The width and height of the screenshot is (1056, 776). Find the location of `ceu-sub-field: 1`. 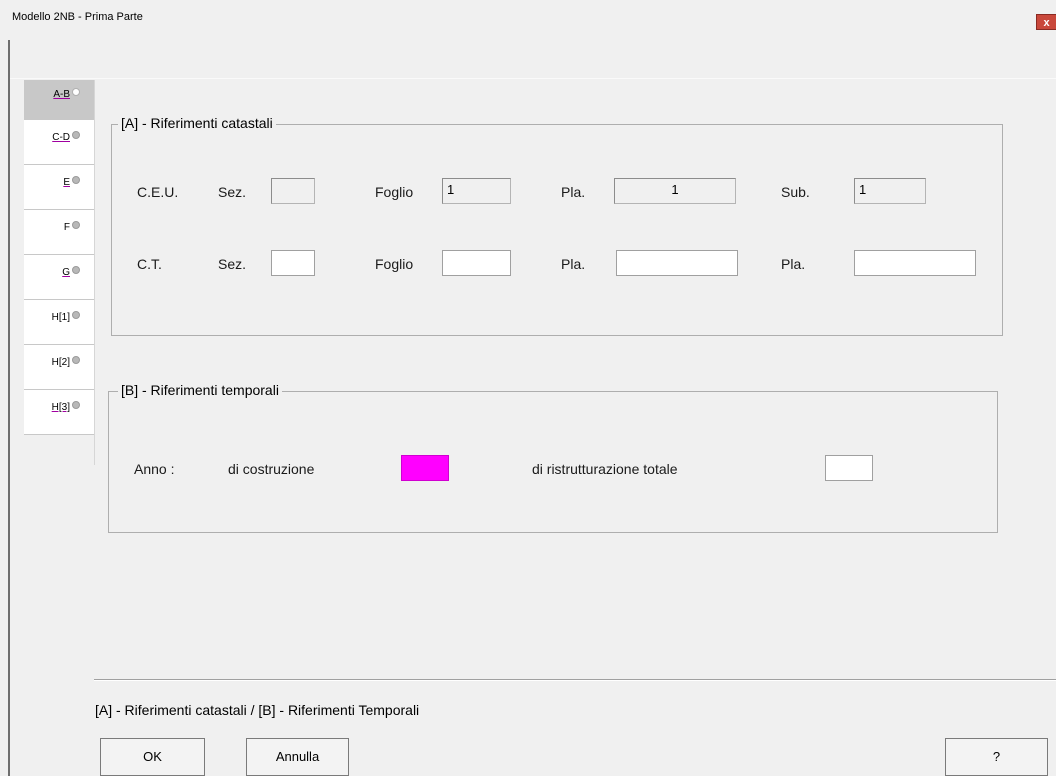

ceu-sub-field: 1 is located at coordinates (890, 191).